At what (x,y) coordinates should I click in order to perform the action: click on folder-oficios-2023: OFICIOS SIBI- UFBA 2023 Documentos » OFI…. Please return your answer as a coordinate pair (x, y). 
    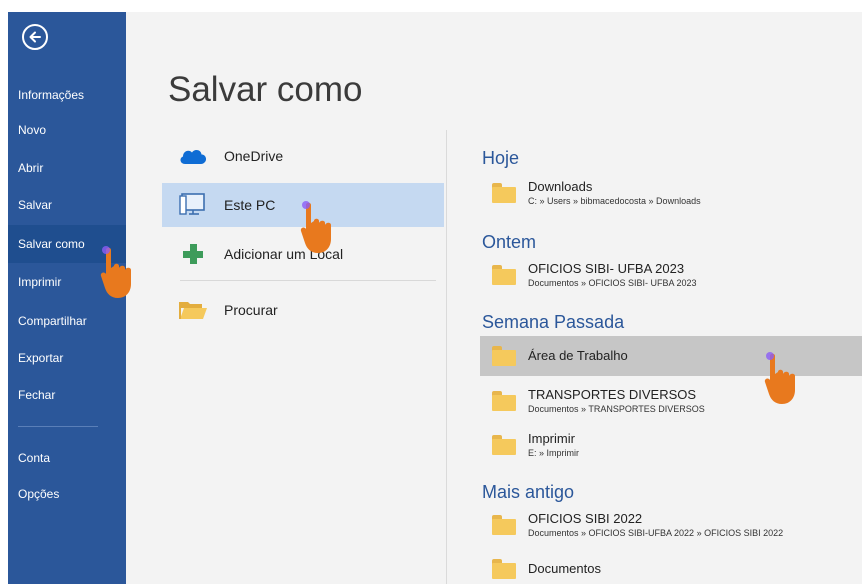
    Looking at the image, I should click on (671, 275).